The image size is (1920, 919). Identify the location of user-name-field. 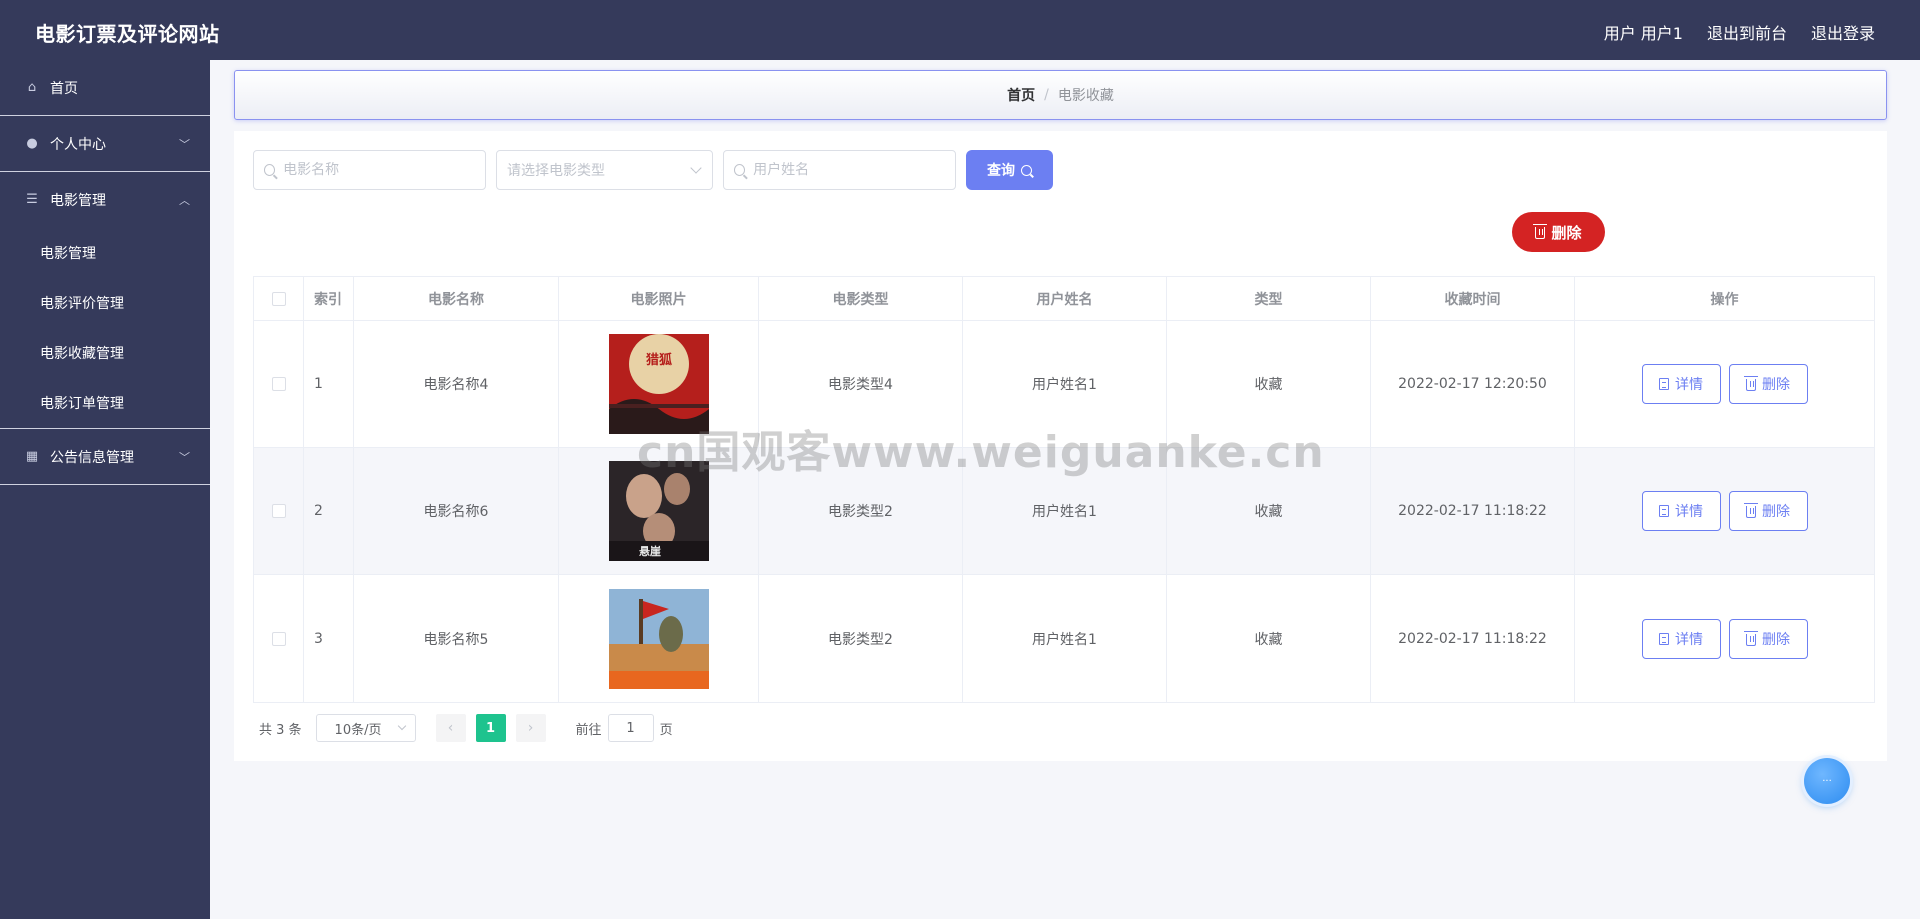
(839, 170).